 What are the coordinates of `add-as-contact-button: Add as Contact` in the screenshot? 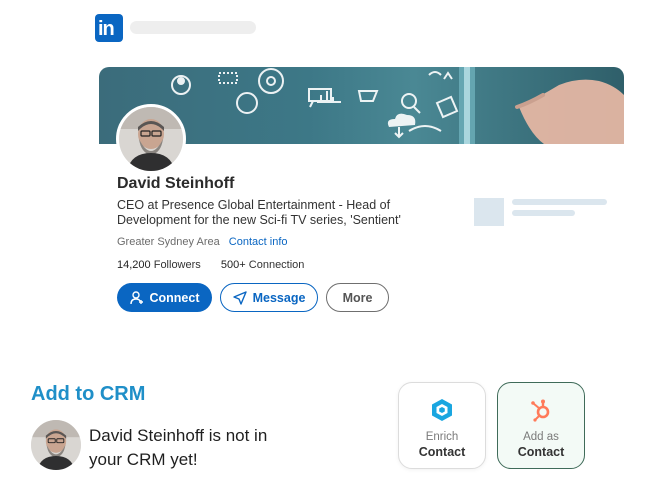 It's located at (541, 425).